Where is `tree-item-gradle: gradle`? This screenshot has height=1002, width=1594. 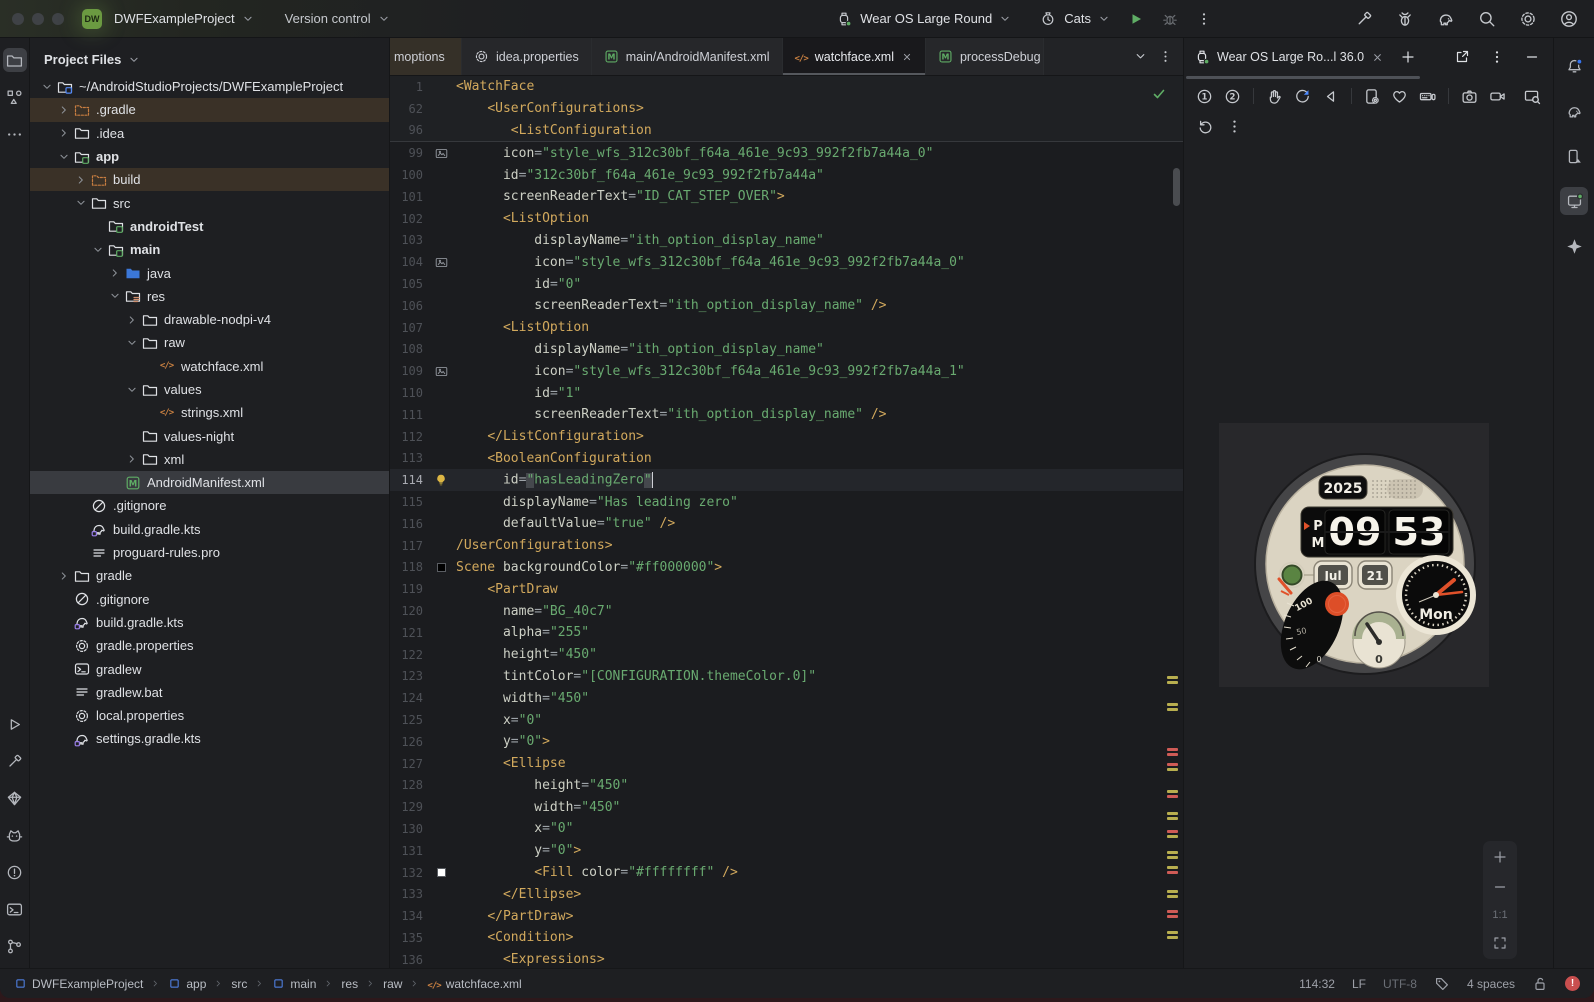 tree-item-gradle: gradle is located at coordinates (209, 575).